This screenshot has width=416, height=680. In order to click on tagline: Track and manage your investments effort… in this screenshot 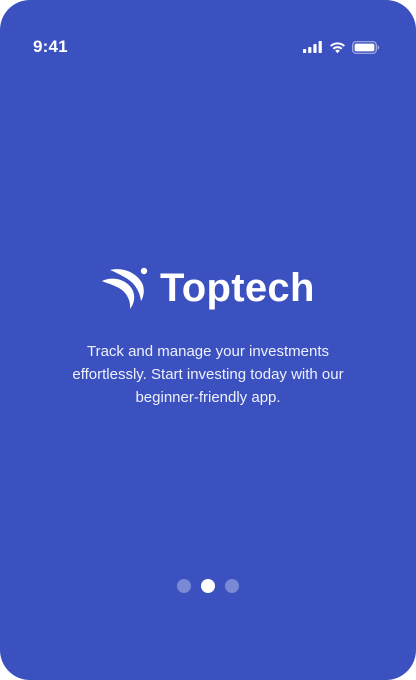, I will do `click(208, 374)`.